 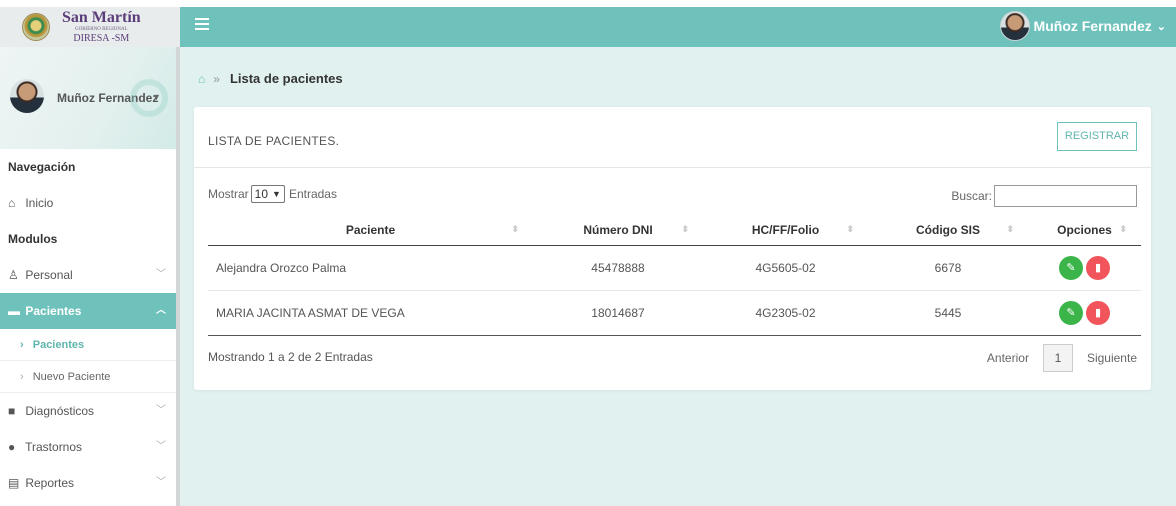 What do you see at coordinates (42, 167) in the screenshot?
I see `nav-section-navegacion: Navegación` at bounding box center [42, 167].